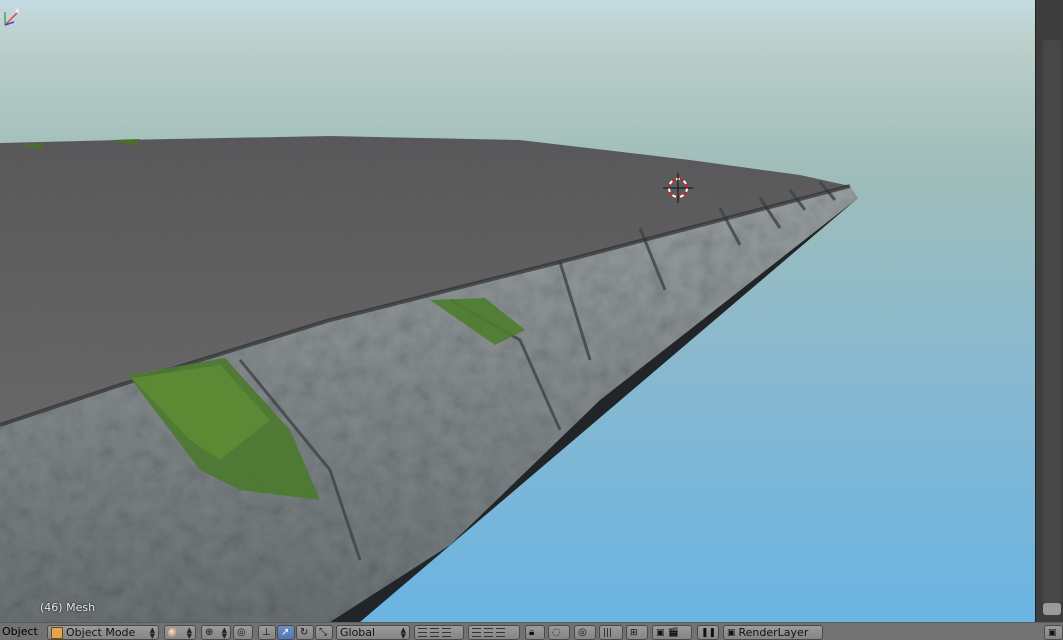 The height and width of the screenshot is (640, 1063). I want to click on translate-manipulator-icon: ↗, so click(285, 632).